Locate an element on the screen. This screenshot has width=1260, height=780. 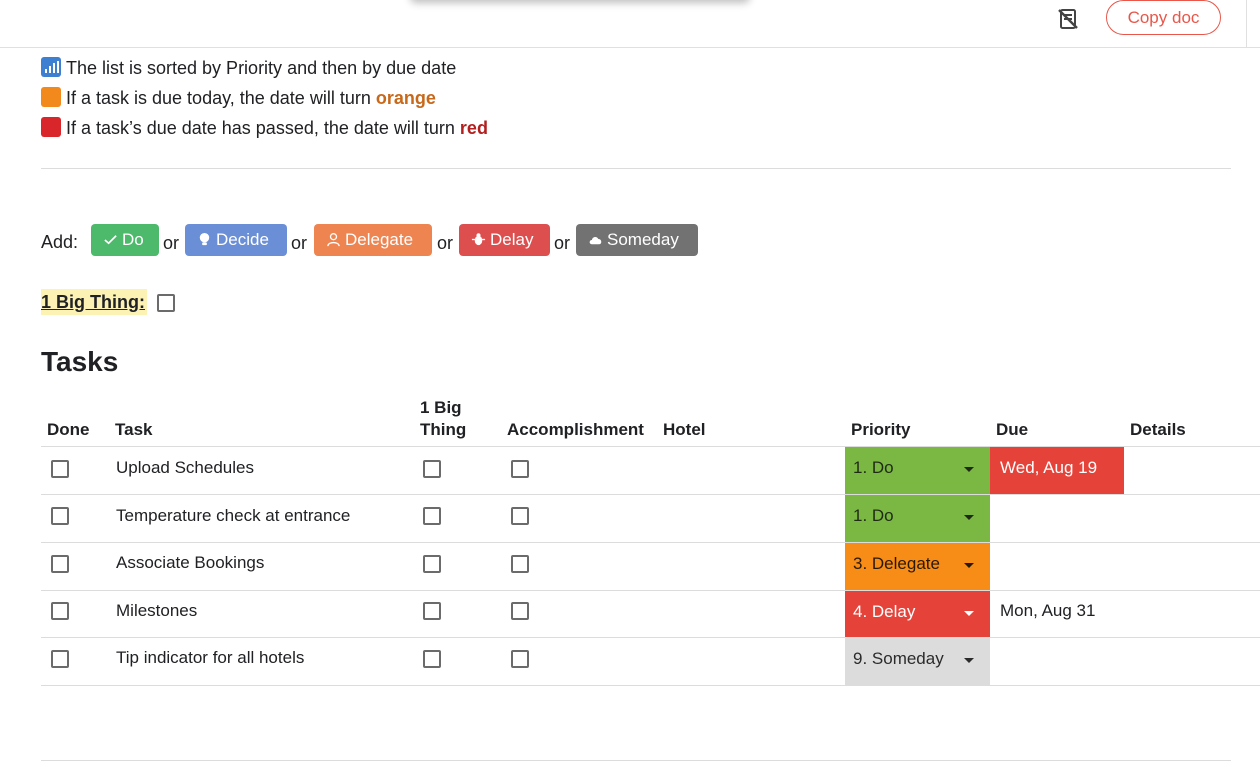
column-header-done: Done is located at coordinates (68, 430).